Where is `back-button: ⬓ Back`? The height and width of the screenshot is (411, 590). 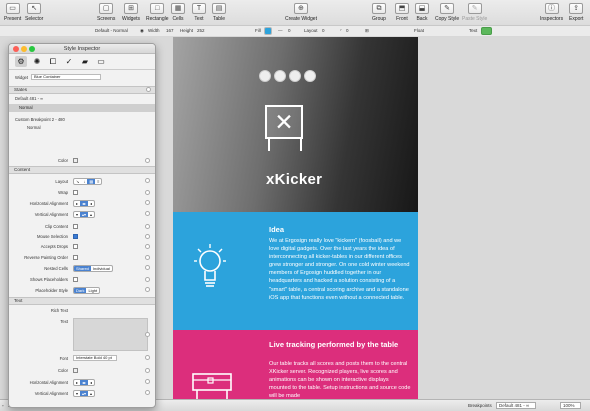 back-button: ⬓ Back is located at coordinates (422, 12).